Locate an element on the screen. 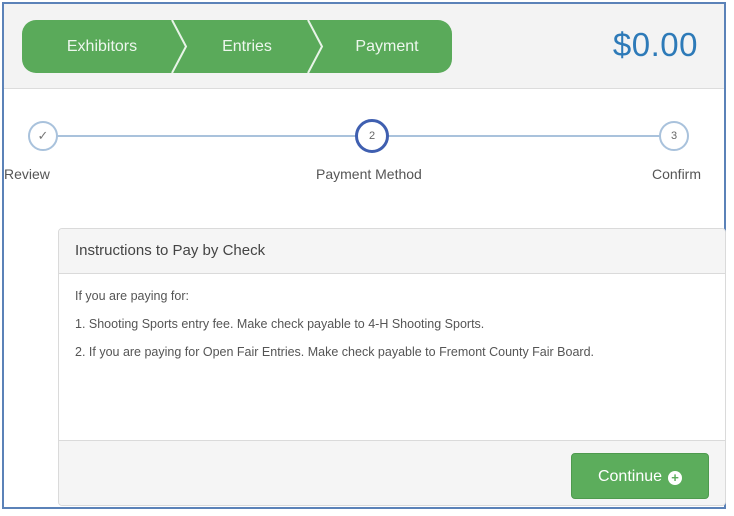 This screenshot has width=734, height=516. step-confirm-marker: 3 is located at coordinates (674, 136).